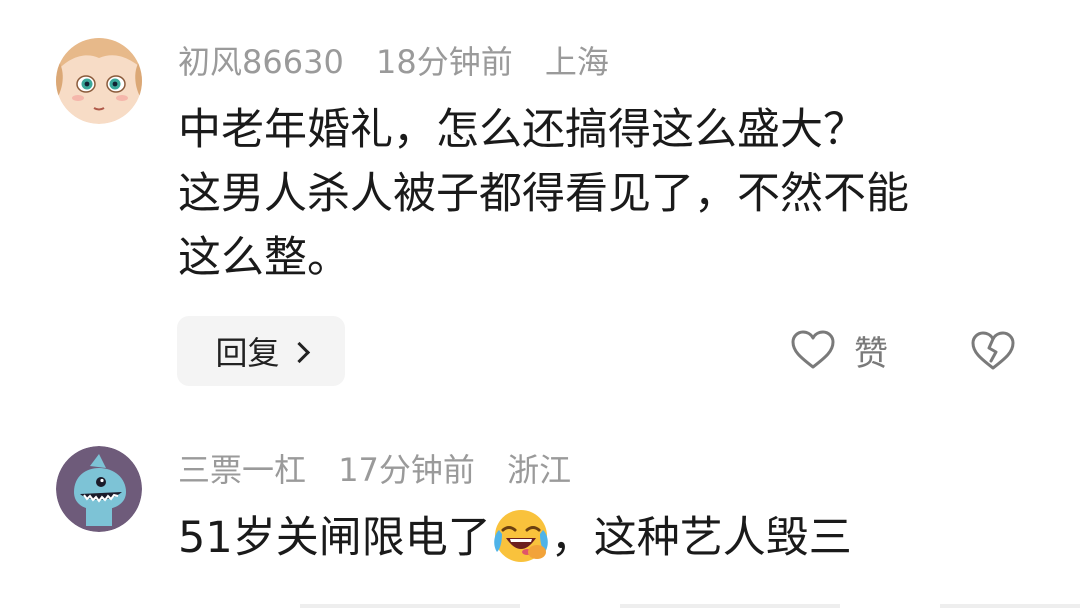 Image resolution: width=1080 pixels, height=608 pixels. Describe the element at coordinates (839, 350) in the screenshot. I see `like-button: 赞` at that location.